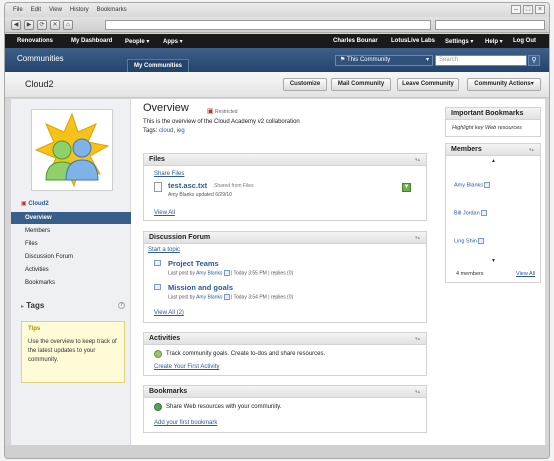 This screenshot has height=461, width=554. Describe the element at coordinates (384, 60) in the screenshot. I see `search-scope-select: ⚑ This Community ▾` at that location.